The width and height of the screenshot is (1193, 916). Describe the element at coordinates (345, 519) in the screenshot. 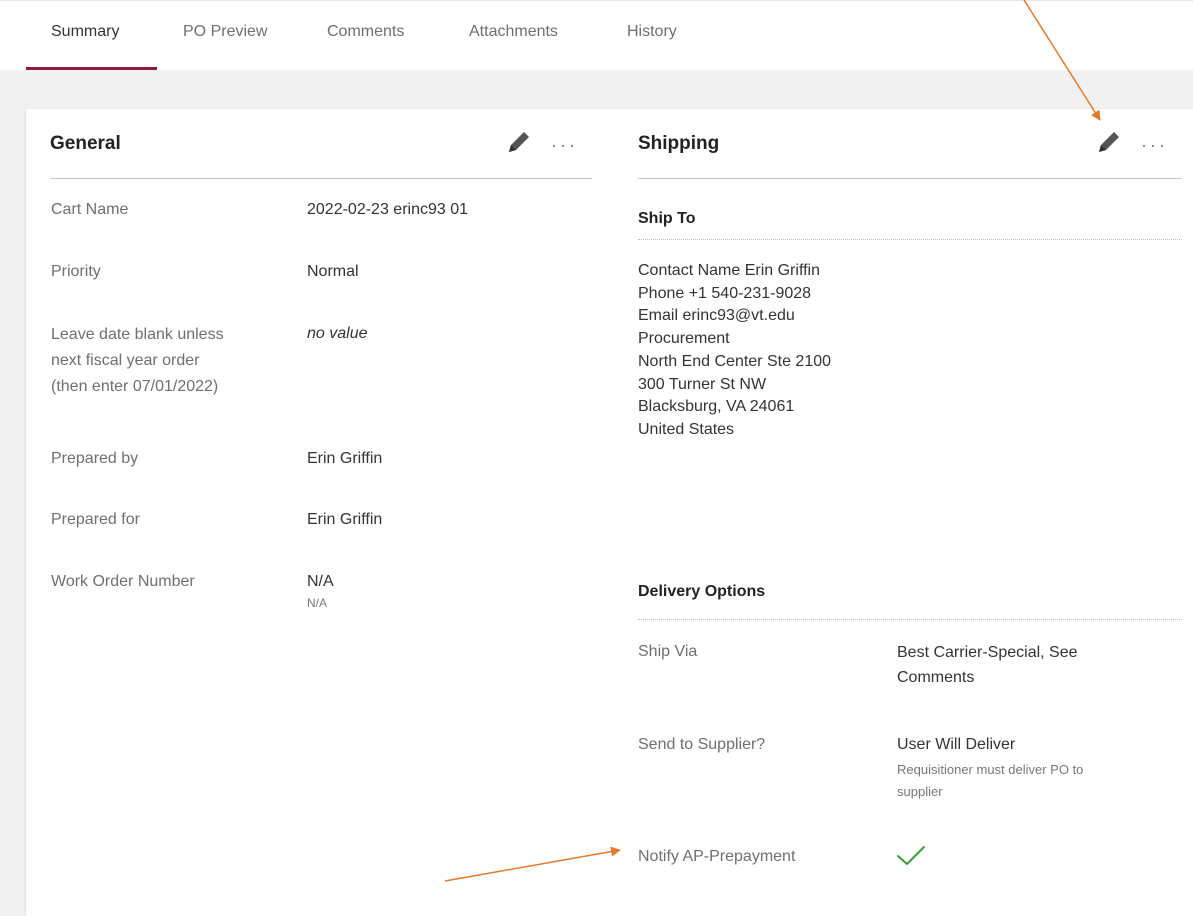

I see `field-value-prepared-for: Erin Griffin` at that location.